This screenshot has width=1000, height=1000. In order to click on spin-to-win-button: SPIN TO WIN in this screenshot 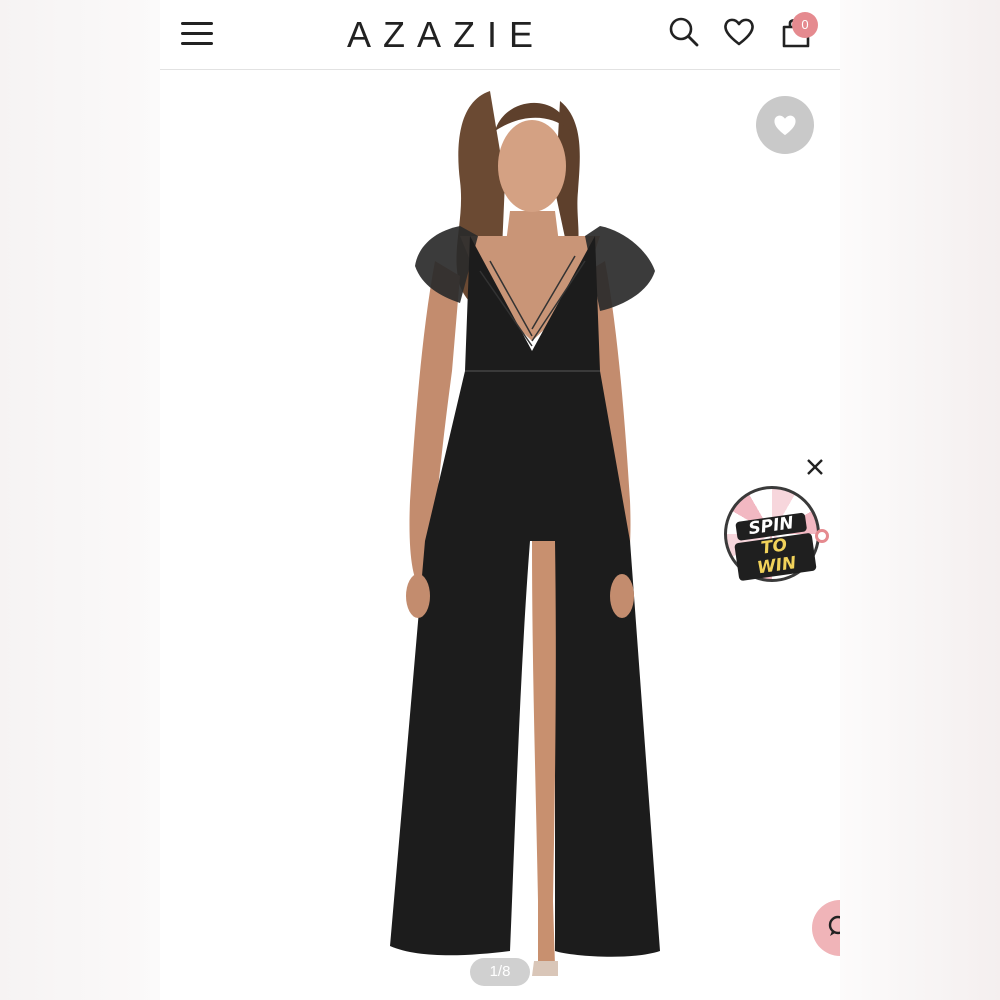, I will do `click(776, 534)`.